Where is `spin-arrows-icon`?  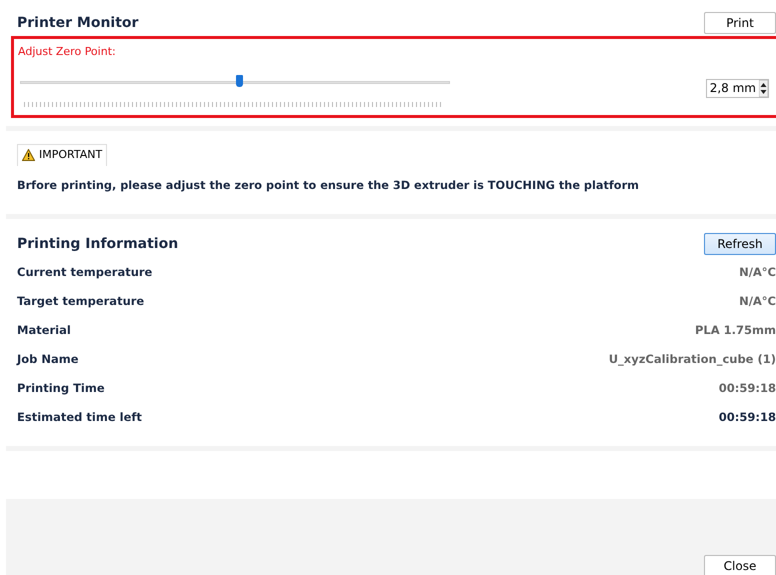 spin-arrows-icon is located at coordinates (763, 88).